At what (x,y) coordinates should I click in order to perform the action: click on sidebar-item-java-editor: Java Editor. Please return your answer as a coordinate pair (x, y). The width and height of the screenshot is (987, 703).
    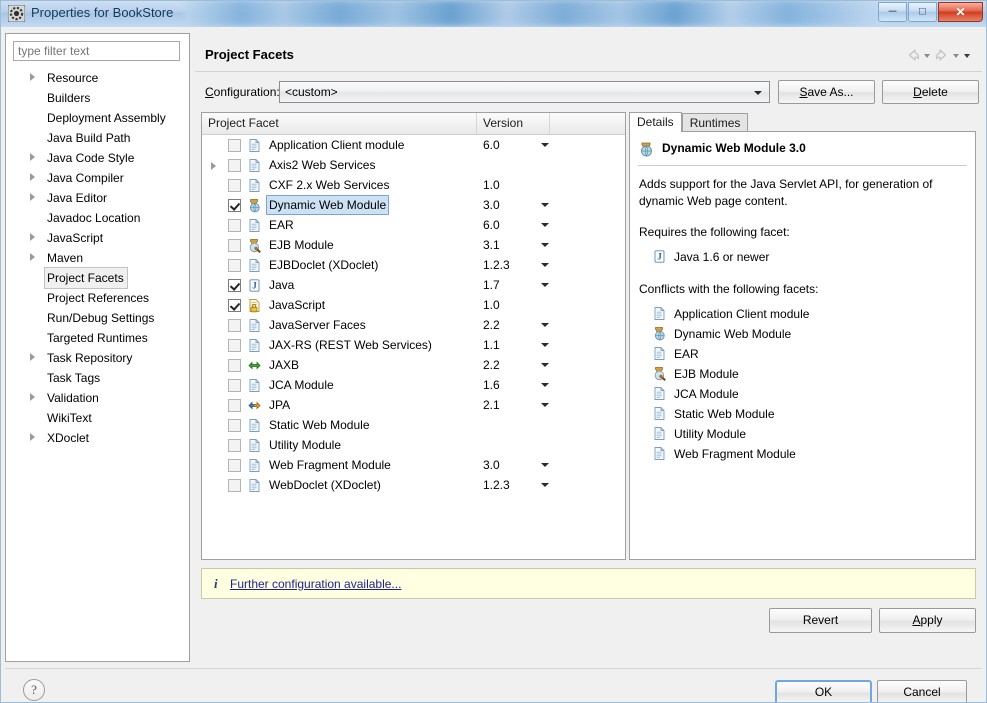
    Looking at the image, I should click on (97, 197).